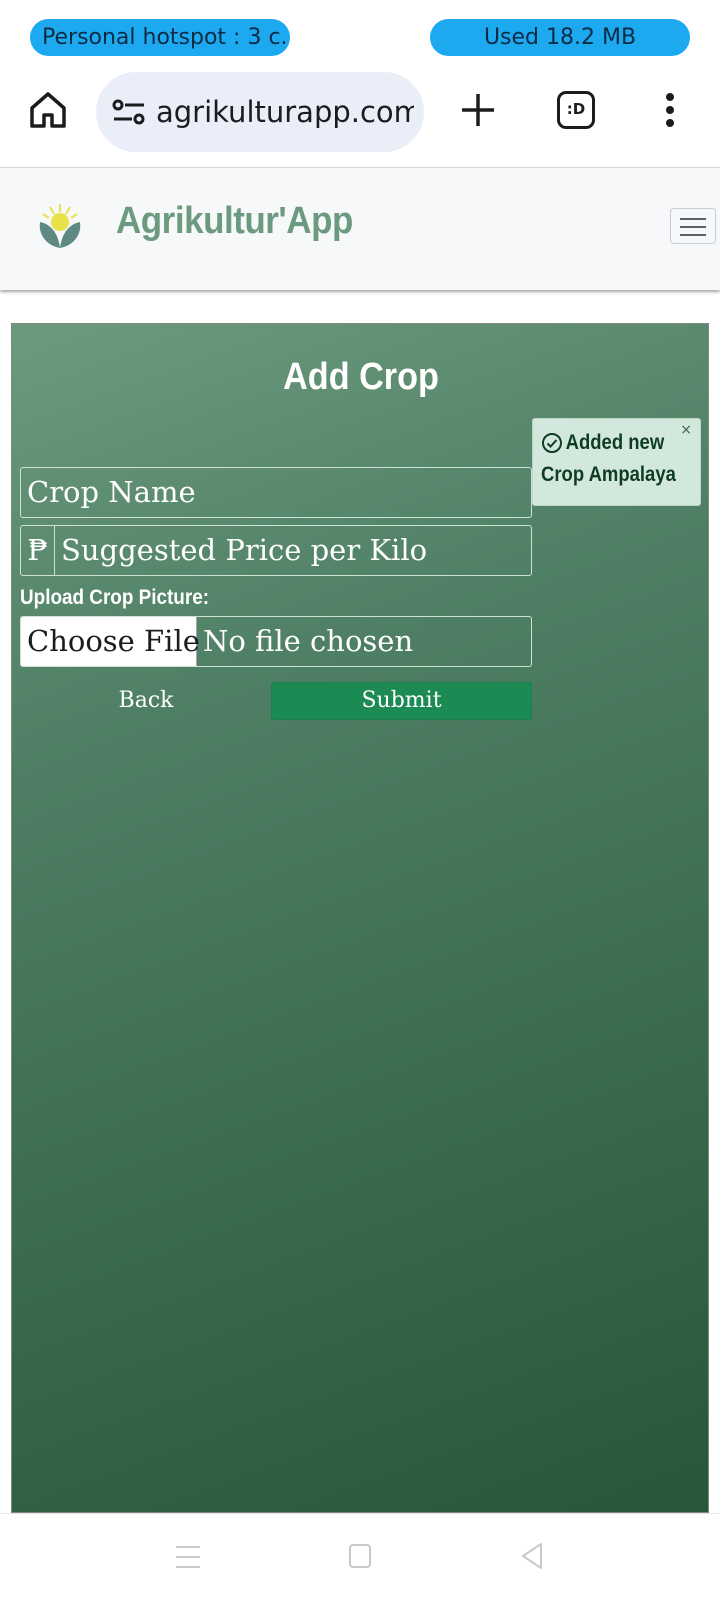 The height and width of the screenshot is (1600, 720). I want to click on recents-icon, so click(188, 1557).